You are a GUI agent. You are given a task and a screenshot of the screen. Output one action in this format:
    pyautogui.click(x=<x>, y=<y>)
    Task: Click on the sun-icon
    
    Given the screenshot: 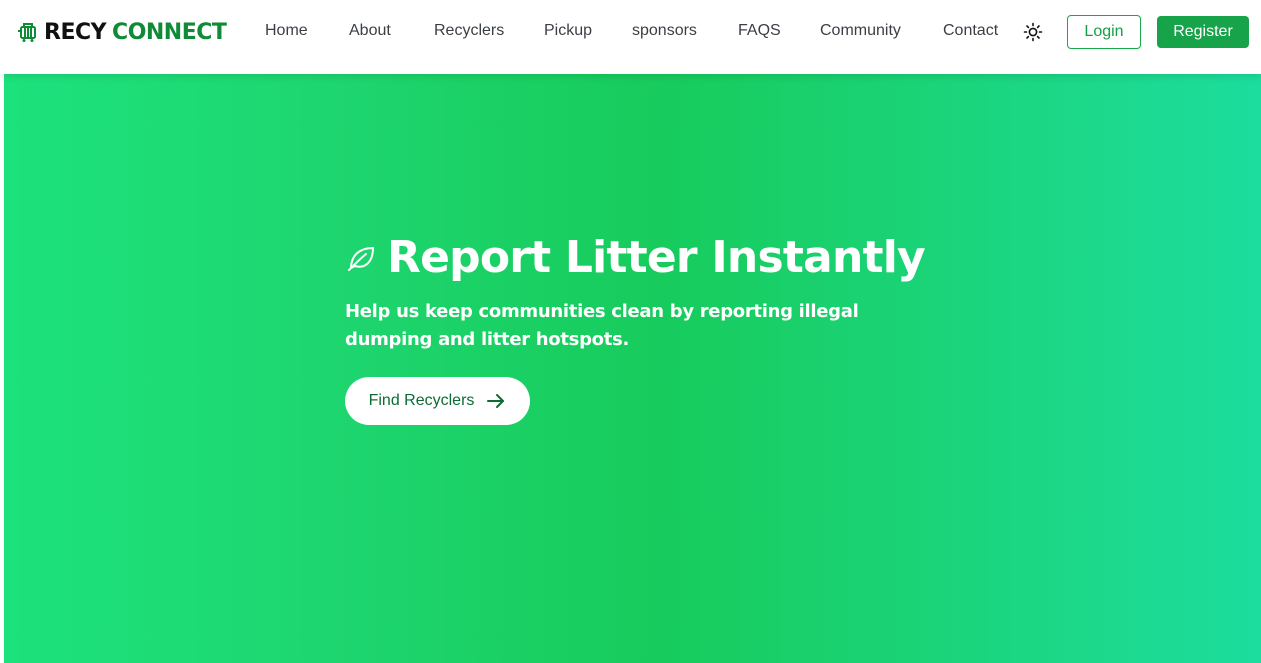 What is the action you would take?
    pyautogui.click(x=1033, y=32)
    